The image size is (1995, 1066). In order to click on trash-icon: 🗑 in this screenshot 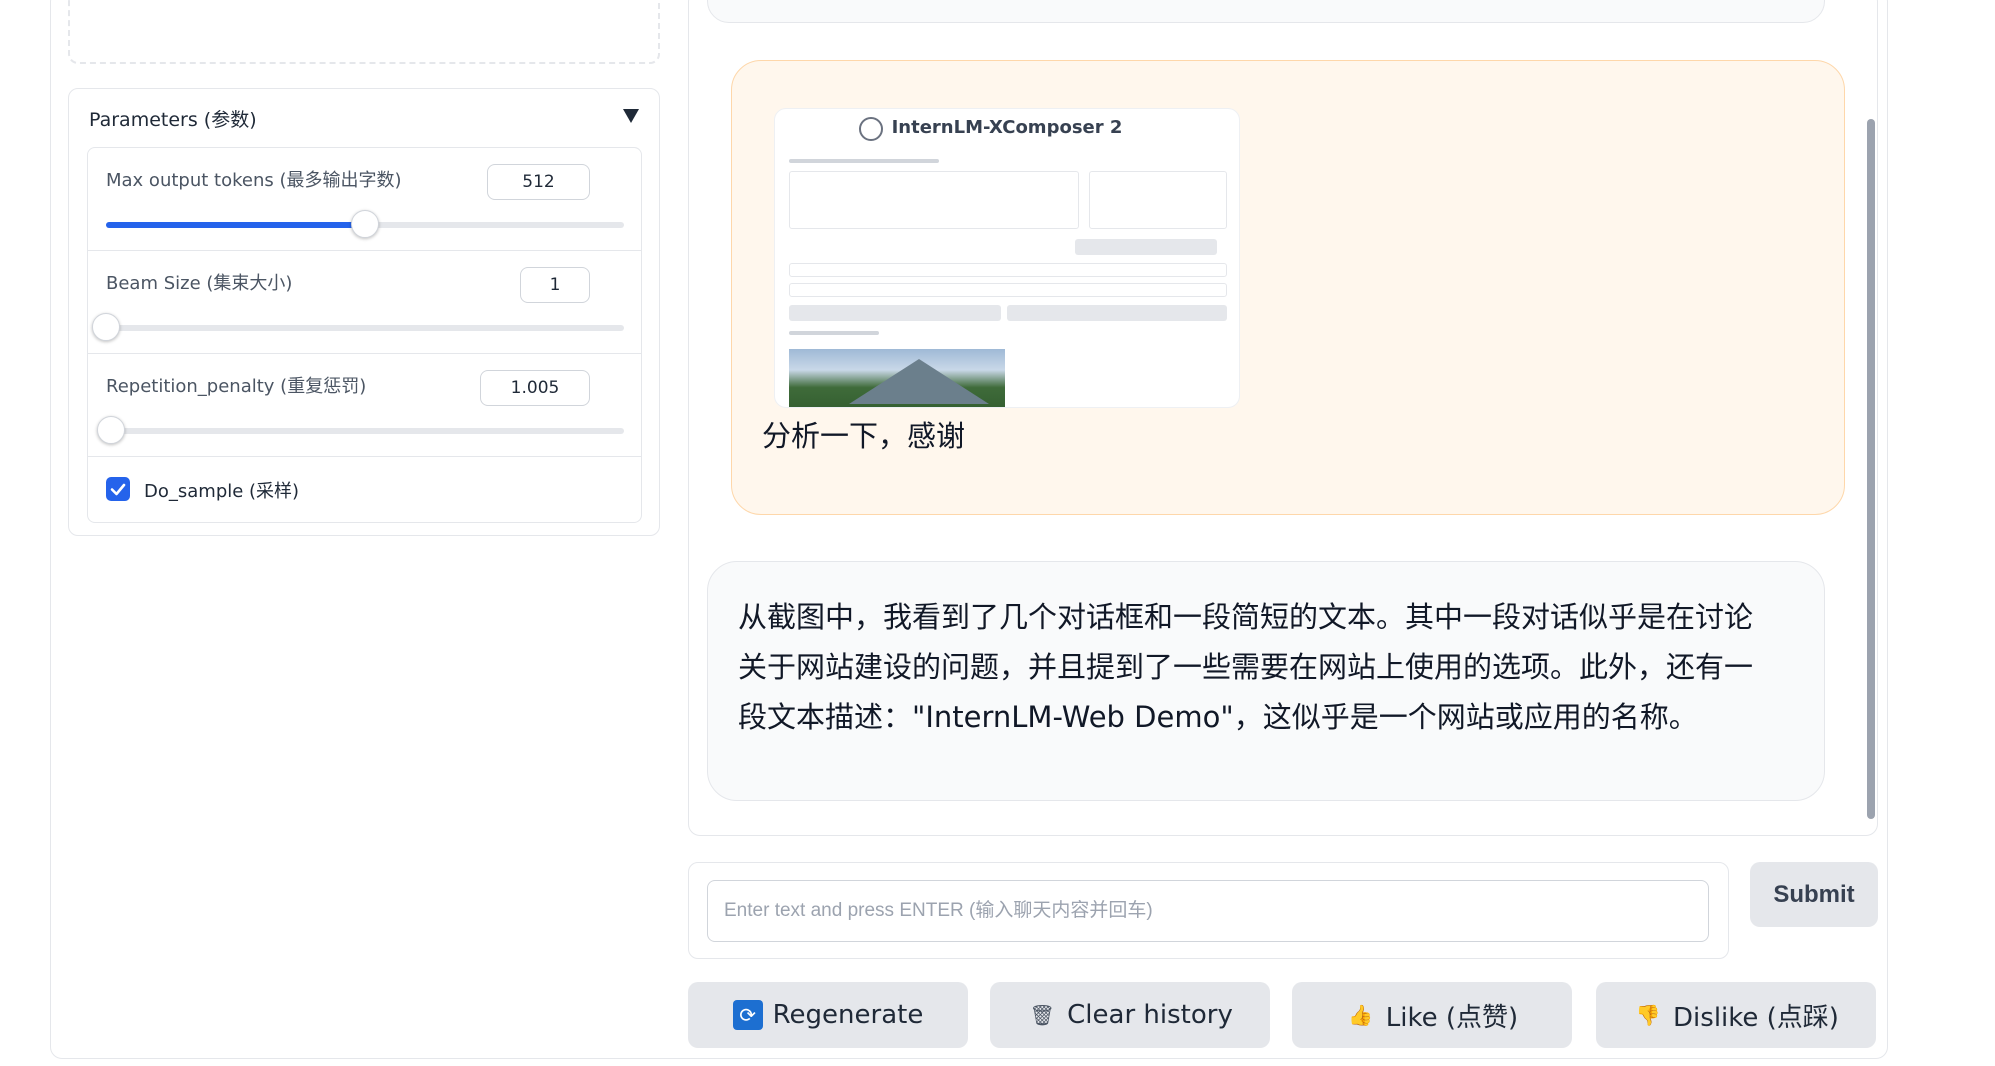, I will do `click(1042, 1015)`.